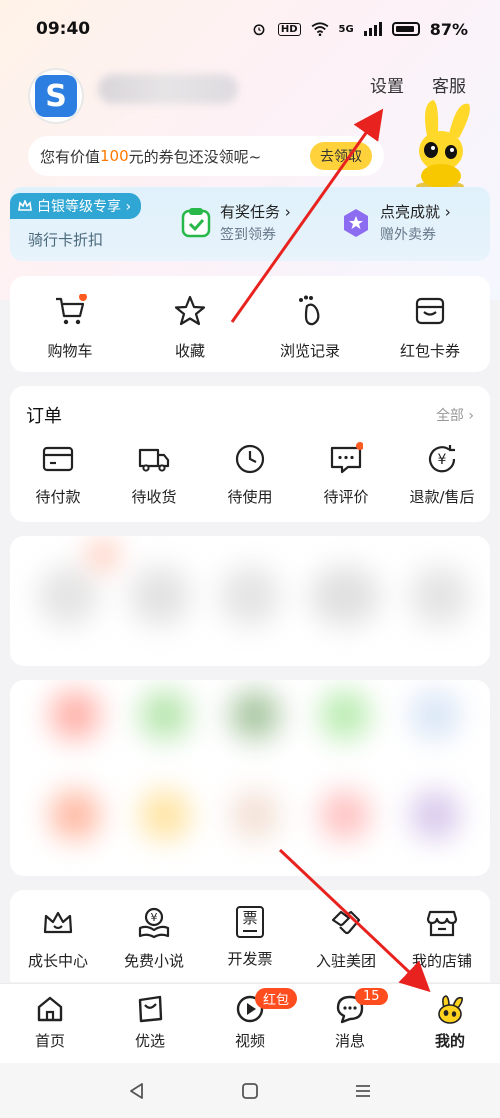  I want to click on signal-icon, so click(372, 29).